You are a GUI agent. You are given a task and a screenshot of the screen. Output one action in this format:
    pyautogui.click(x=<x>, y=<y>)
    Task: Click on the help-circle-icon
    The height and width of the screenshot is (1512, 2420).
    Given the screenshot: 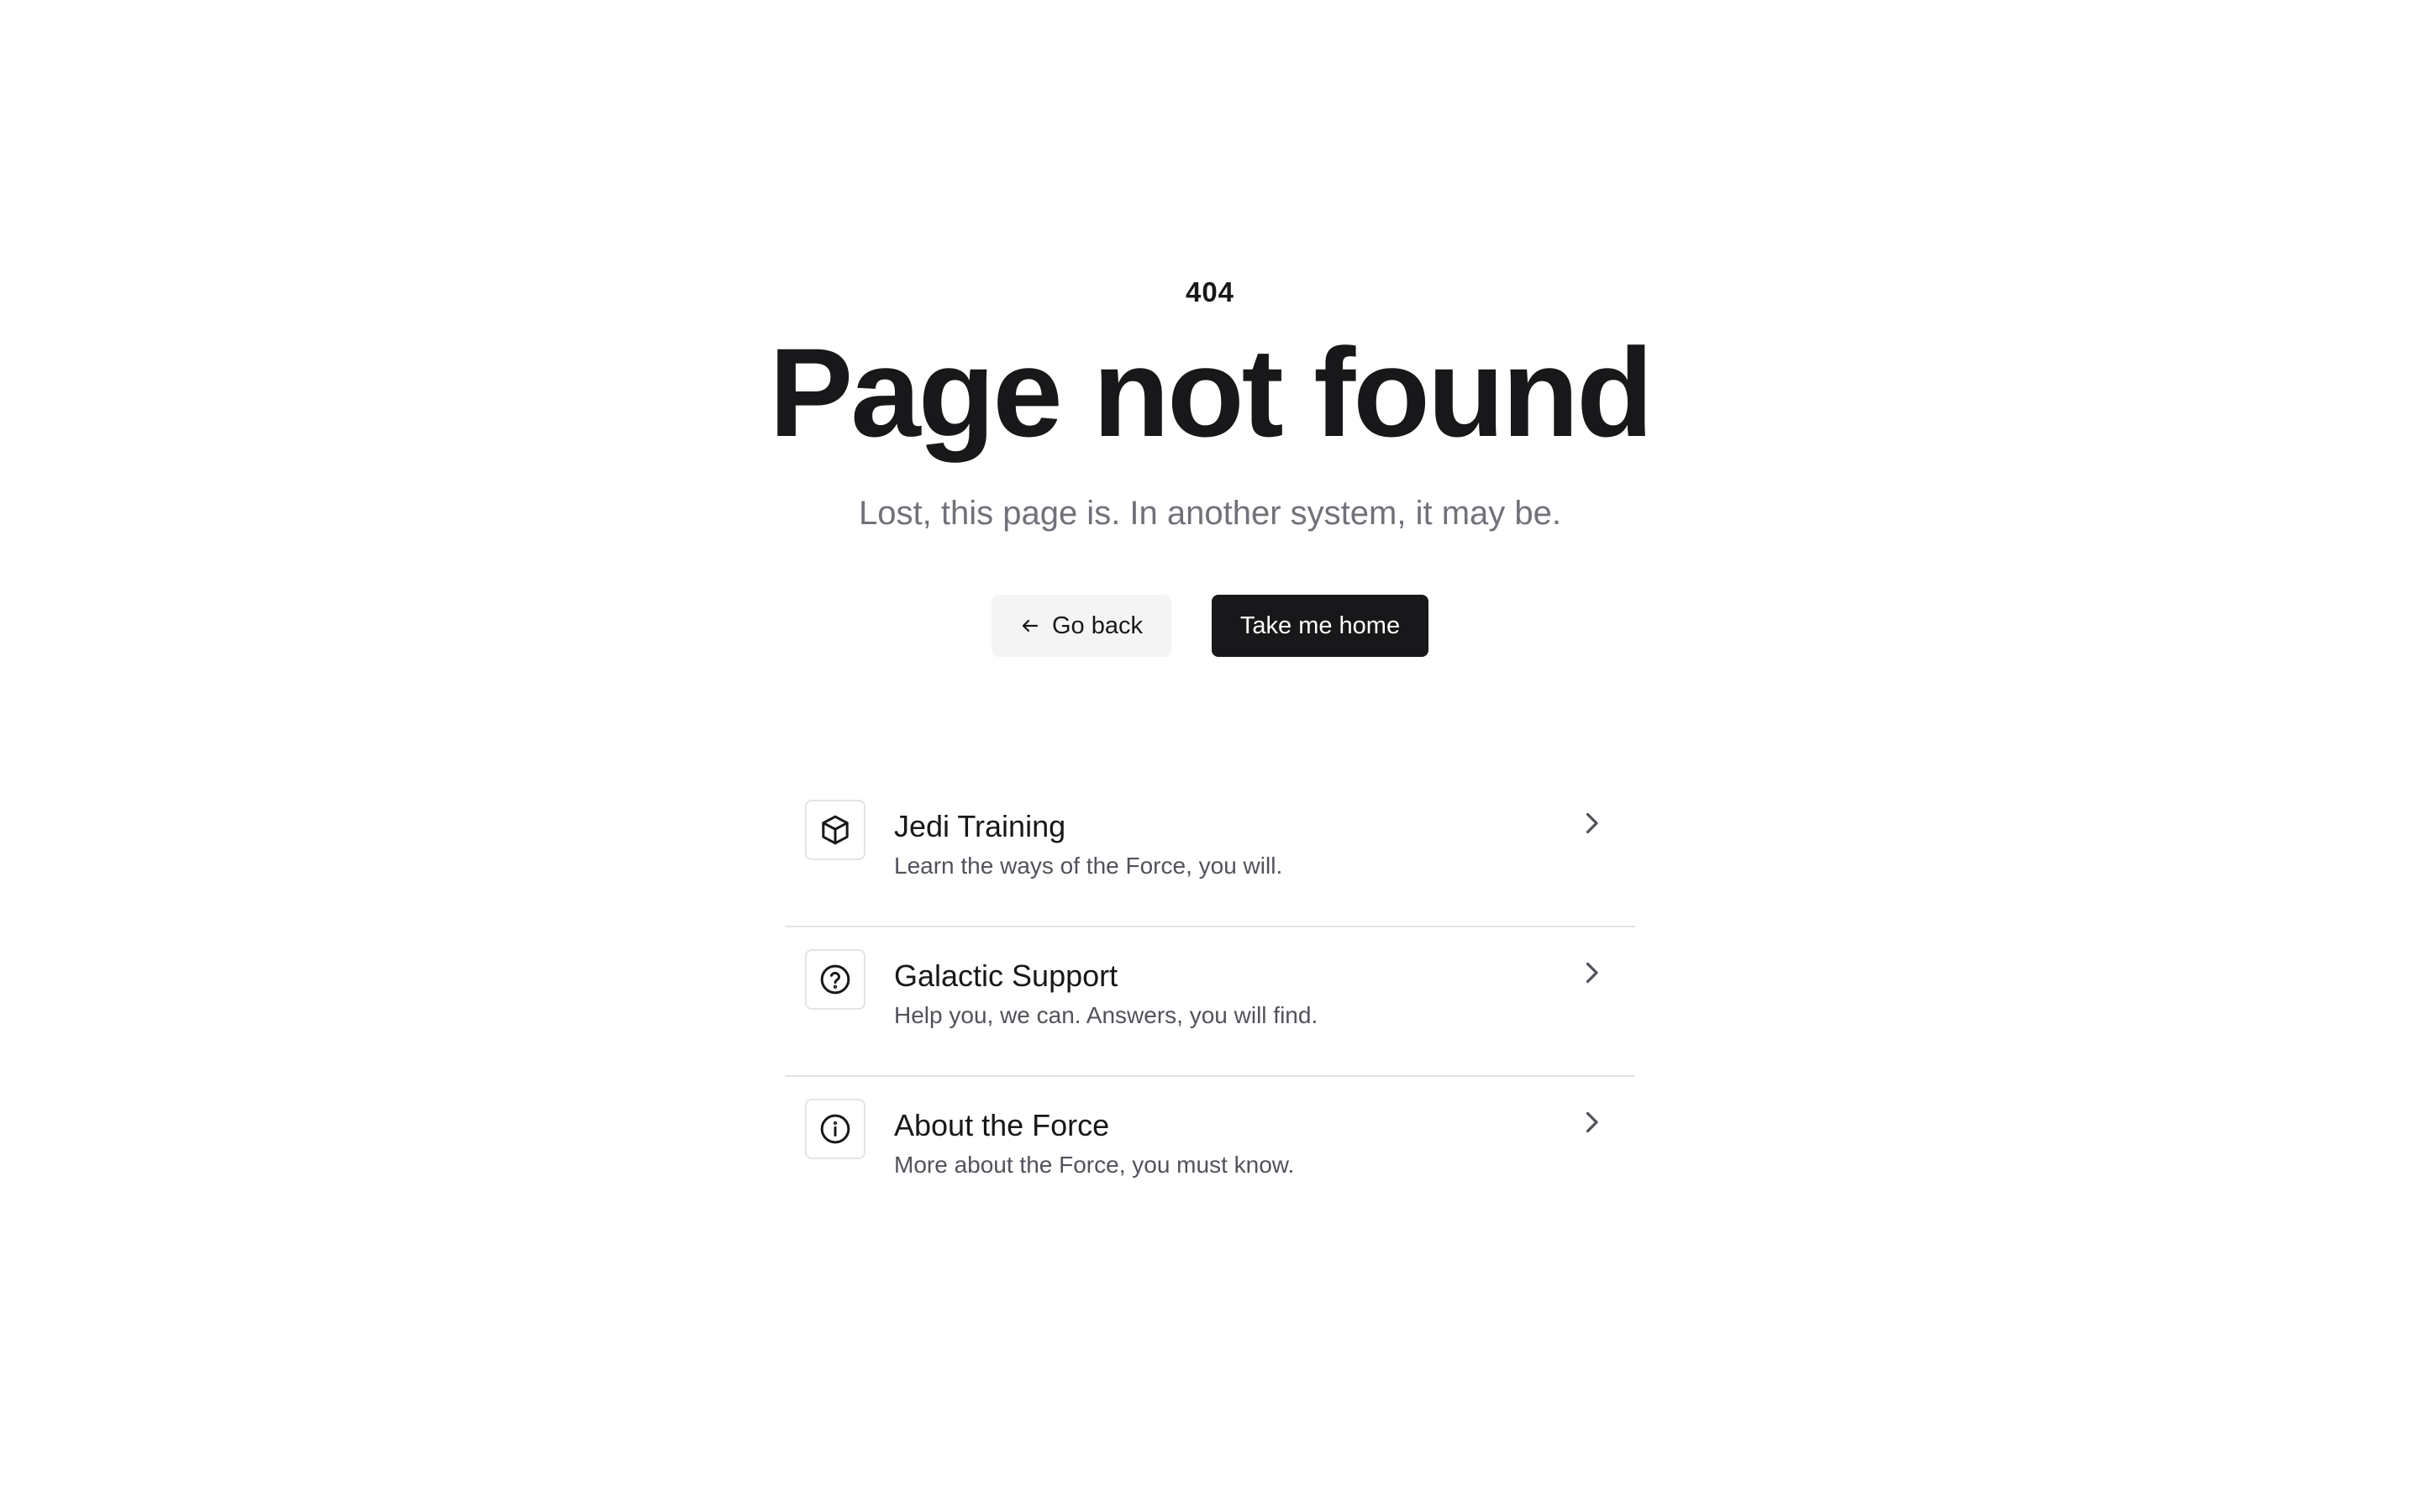 What is the action you would take?
    pyautogui.click(x=835, y=979)
    